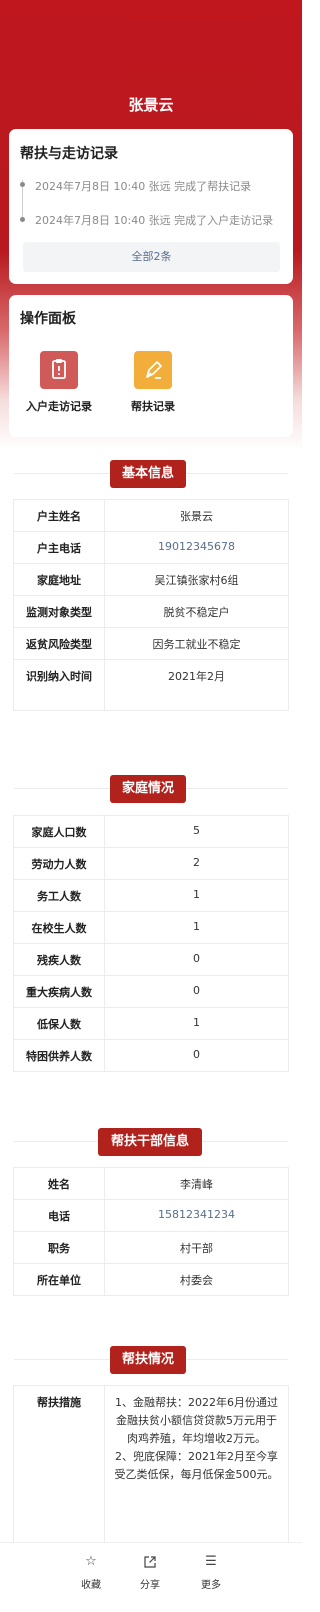 This screenshot has height=1612, width=320. Describe the element at coordinates (196, 547) in the screenshot. I see `phone-link: 19012345678` at that location.